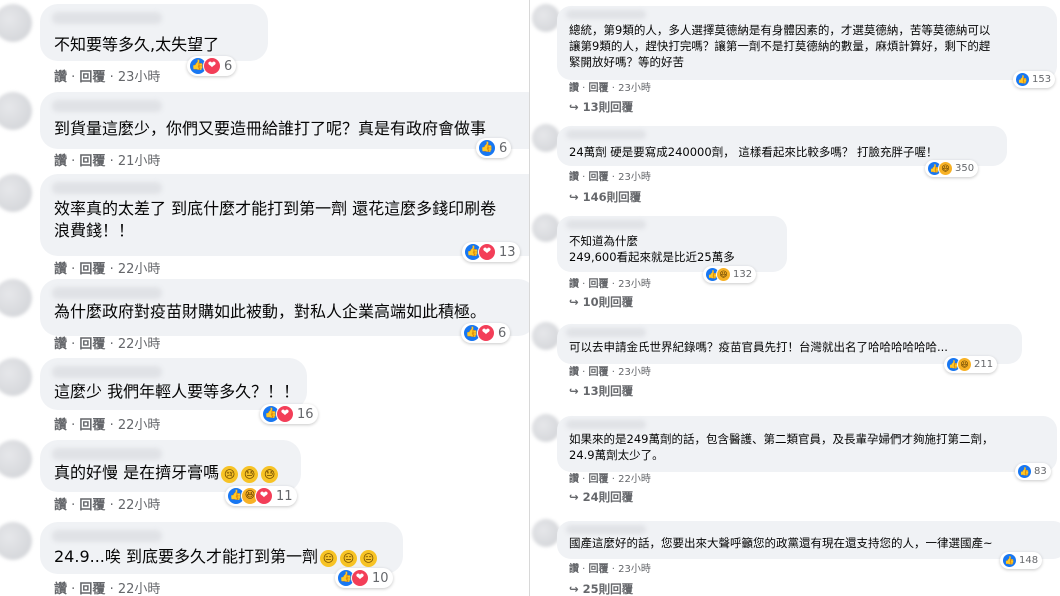  Describe the element at coordinates (270, 128) in the screenshot. I see `comment-text-content: 到貨量這麼少，你們又要造冊給誰打了呢？真是有政府會做事` at that location.